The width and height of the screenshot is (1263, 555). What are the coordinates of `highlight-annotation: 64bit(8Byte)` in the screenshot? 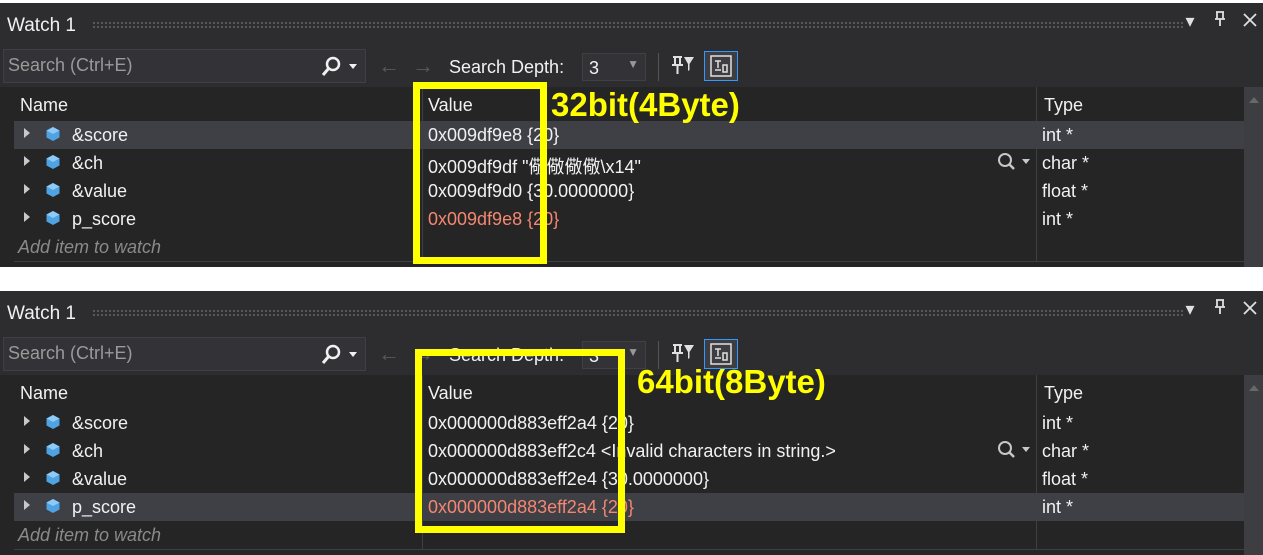 It's located at (731, 381).